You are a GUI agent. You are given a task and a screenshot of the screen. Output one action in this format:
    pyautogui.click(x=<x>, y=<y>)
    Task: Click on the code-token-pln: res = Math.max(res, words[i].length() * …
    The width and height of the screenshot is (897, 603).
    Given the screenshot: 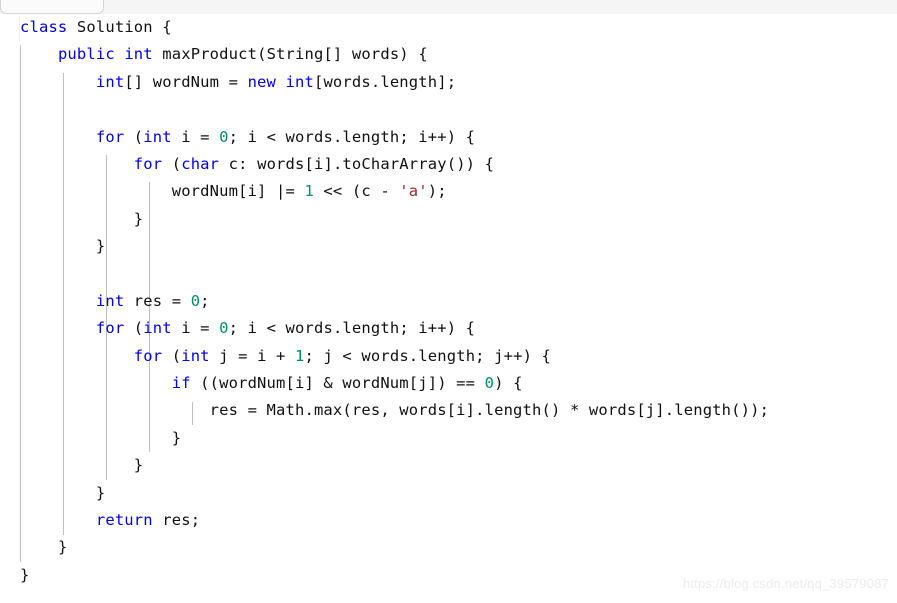 What is the action you would take?
    pyautogui.click(x=489, y=410)
    